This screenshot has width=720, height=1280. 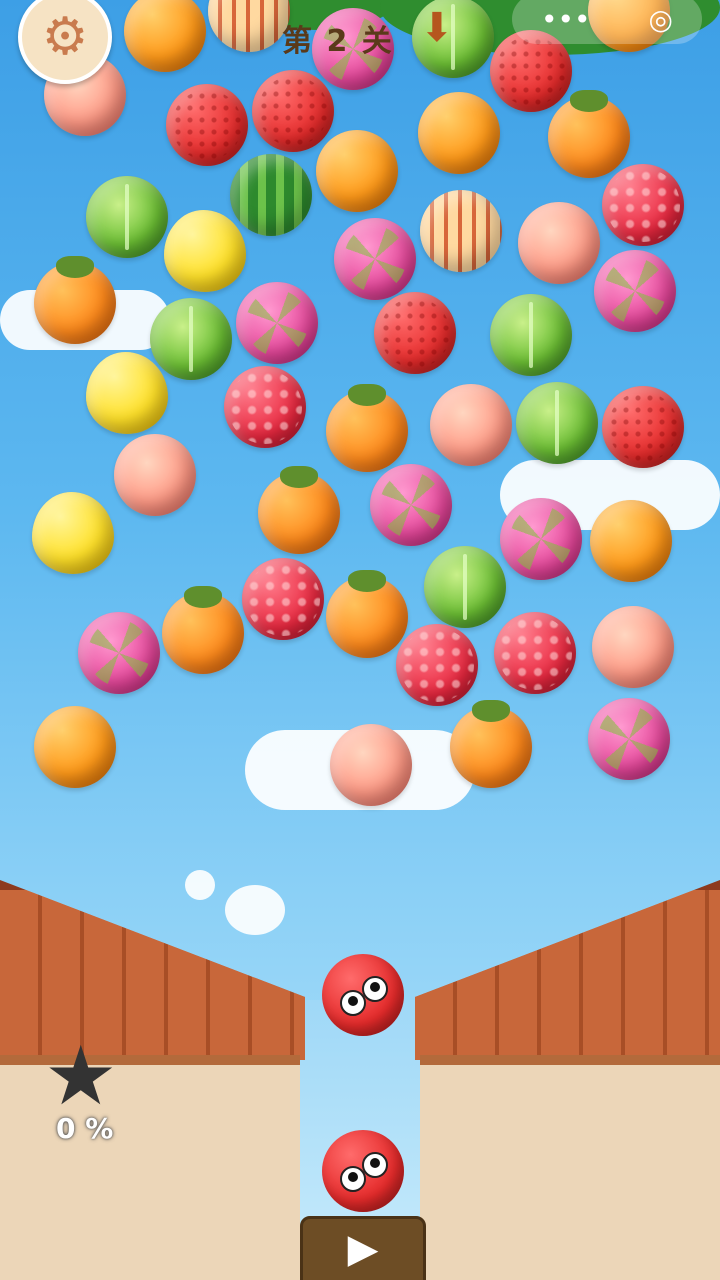 I want to click on right-wall, so click(x=570, y=1167).